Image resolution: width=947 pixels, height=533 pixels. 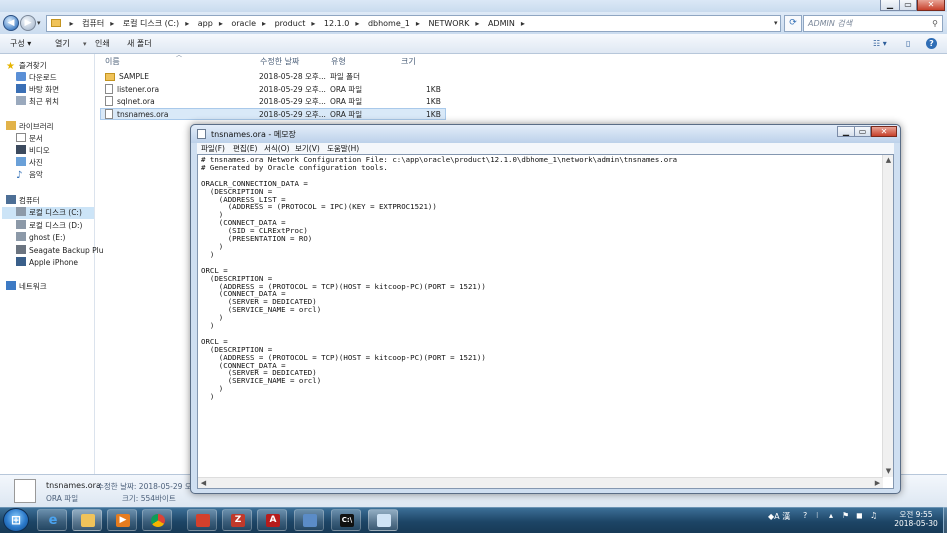 I want to click on breadcrumb-item: 로컬 디스크 (C:), so click(x=151, y=23).